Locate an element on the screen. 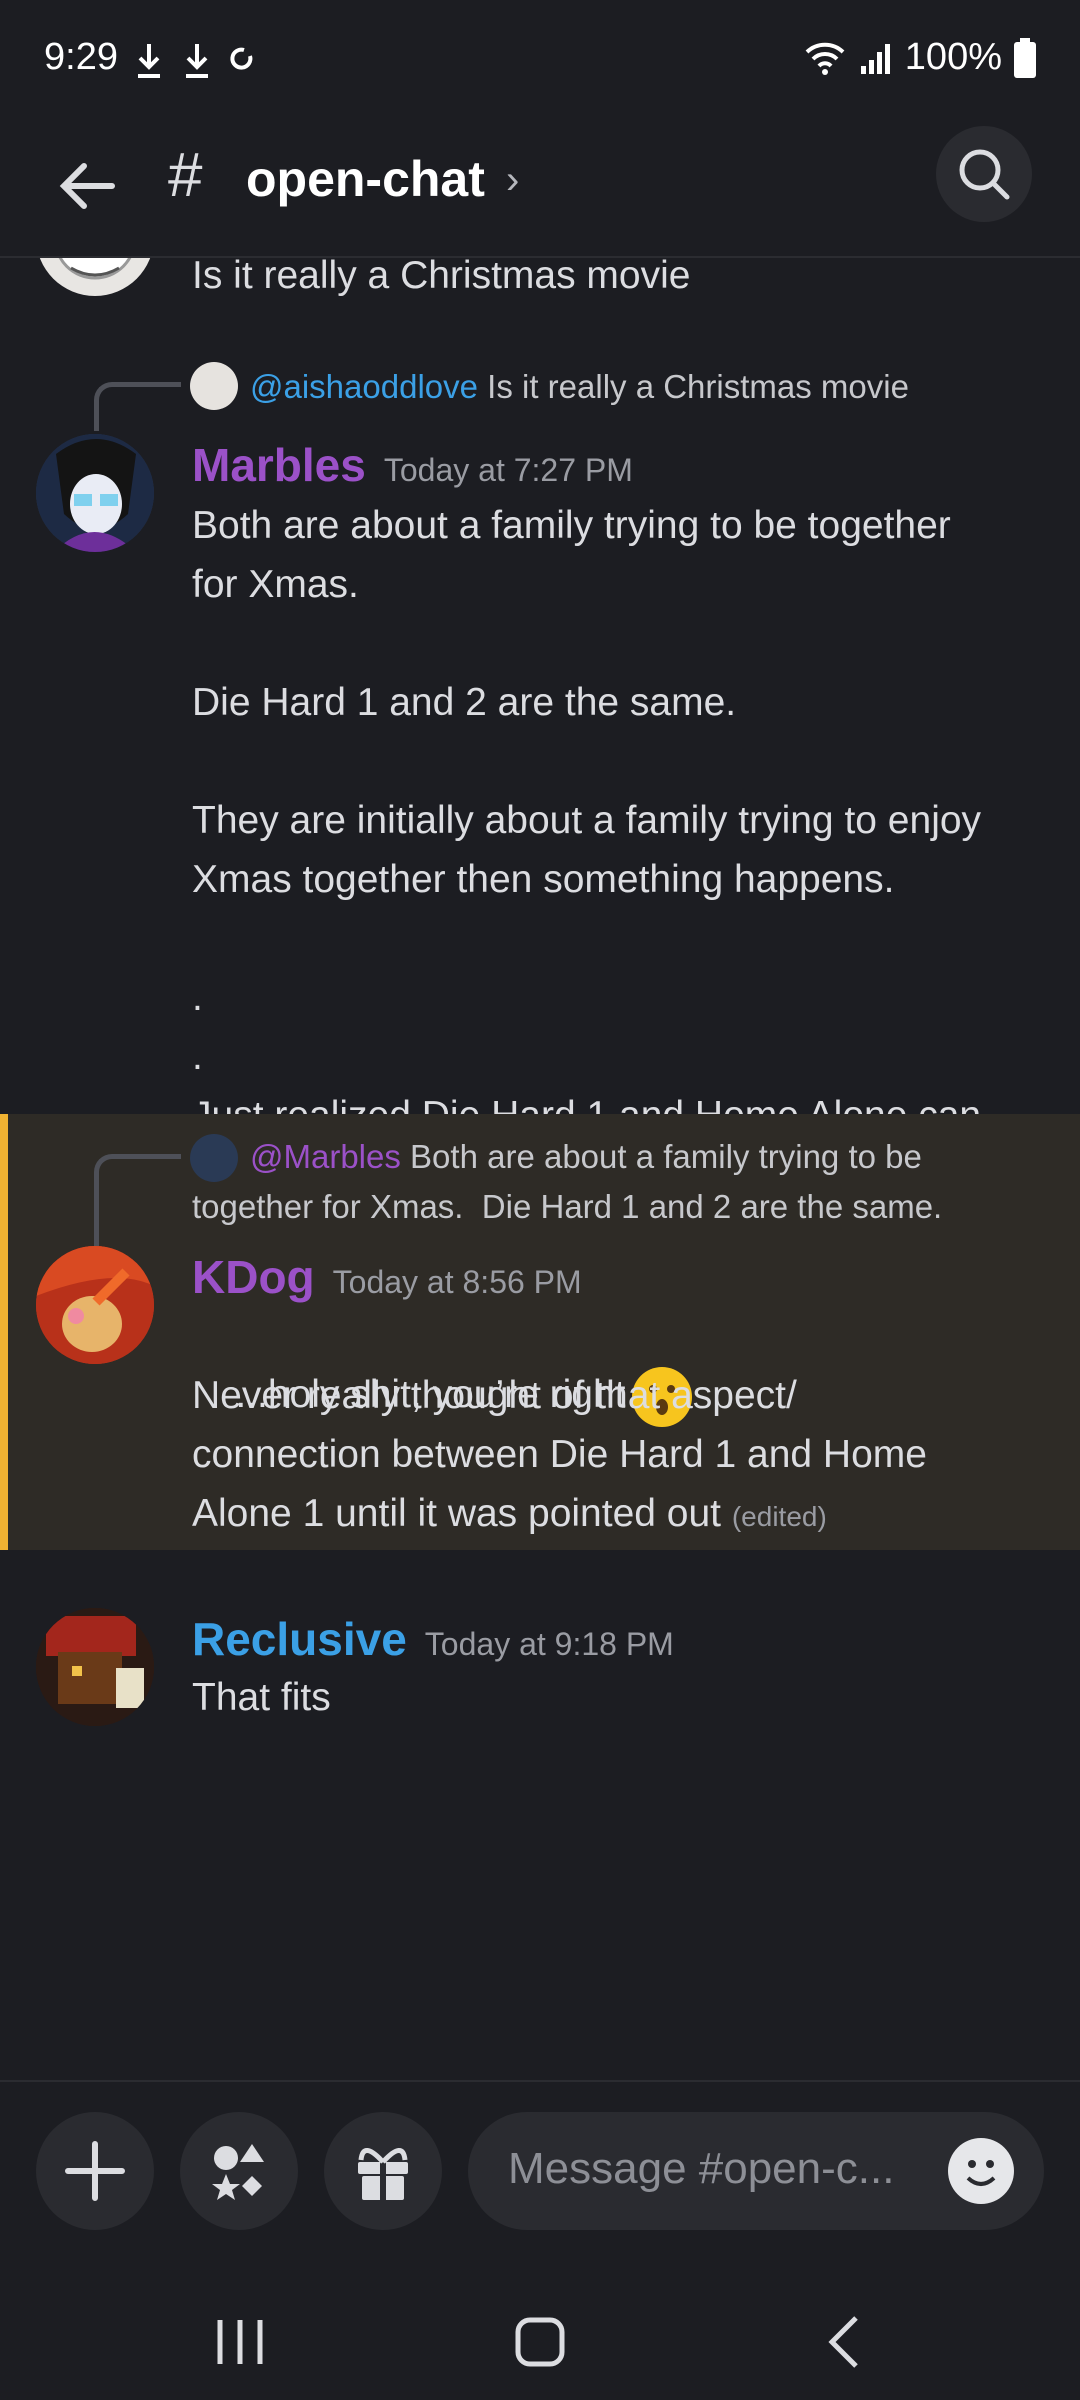 The width and height of the screenshot is (1080, 2400). home-icon is located at coordinates (540, 2342).